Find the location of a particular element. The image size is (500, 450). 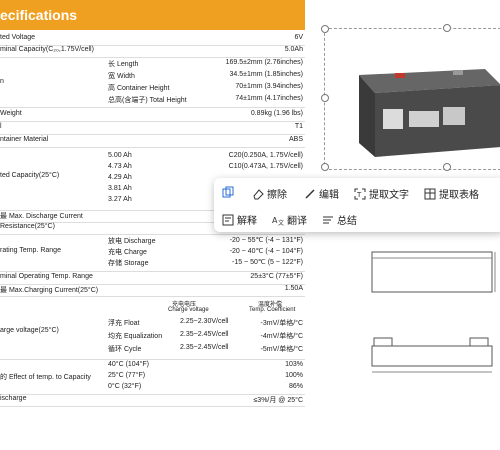

summary-icon is located at coordinates (328, 219).